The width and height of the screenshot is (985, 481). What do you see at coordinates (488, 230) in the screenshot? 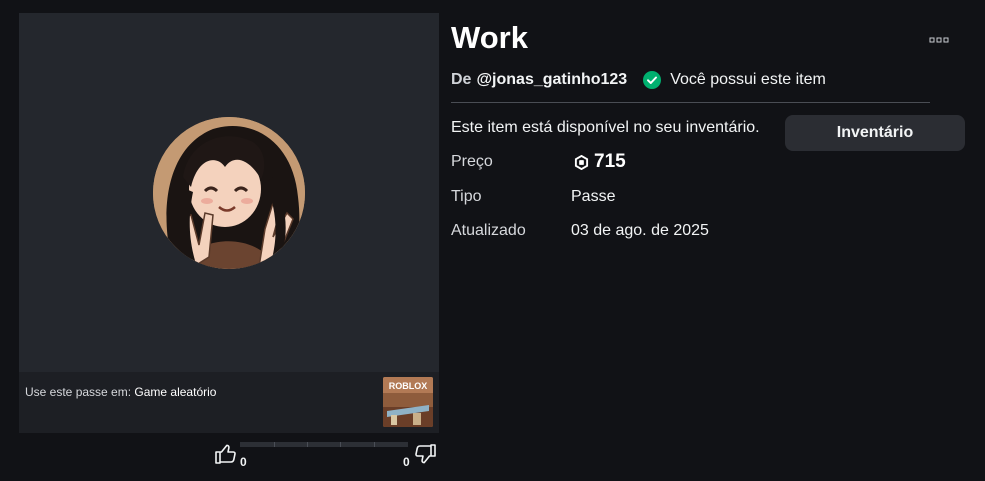
I see `updated-label: Atualizado` at bounding box center [488, 230].